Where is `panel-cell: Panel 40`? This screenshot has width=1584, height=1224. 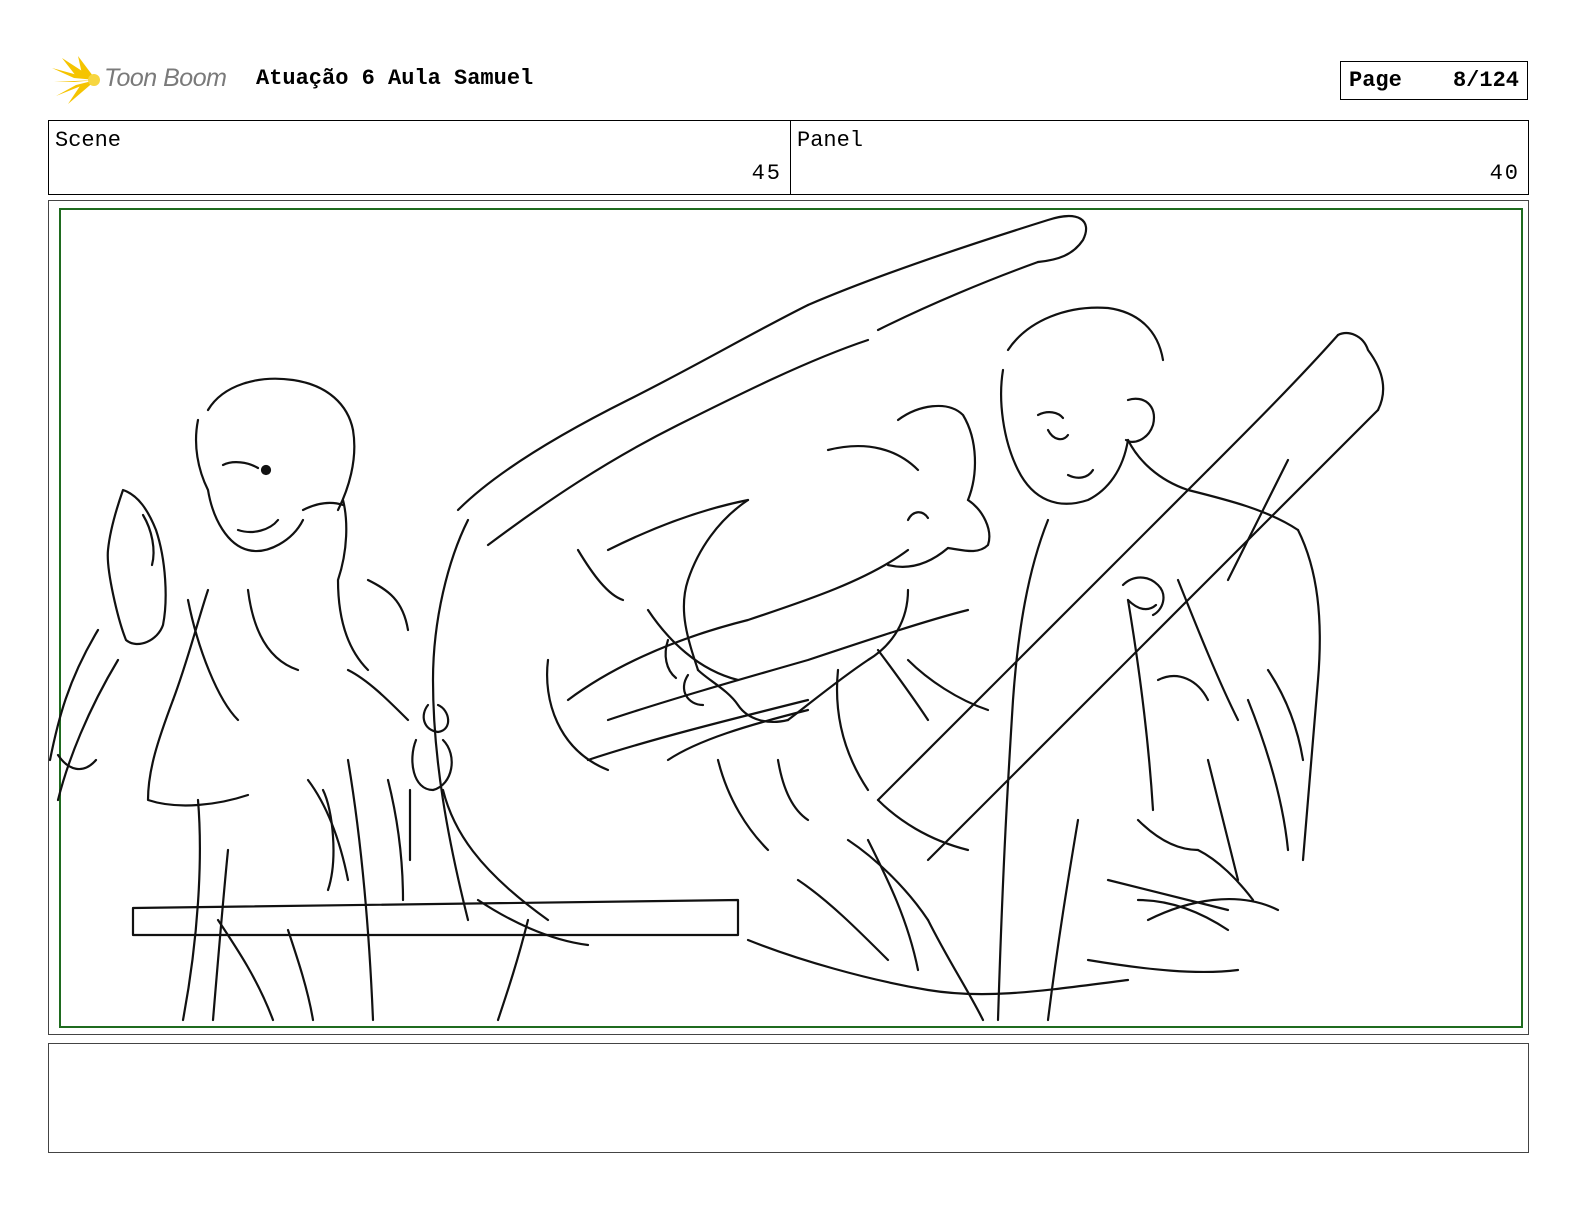 panel-cell: Panel 40 is located at coordinates (1159, 157).